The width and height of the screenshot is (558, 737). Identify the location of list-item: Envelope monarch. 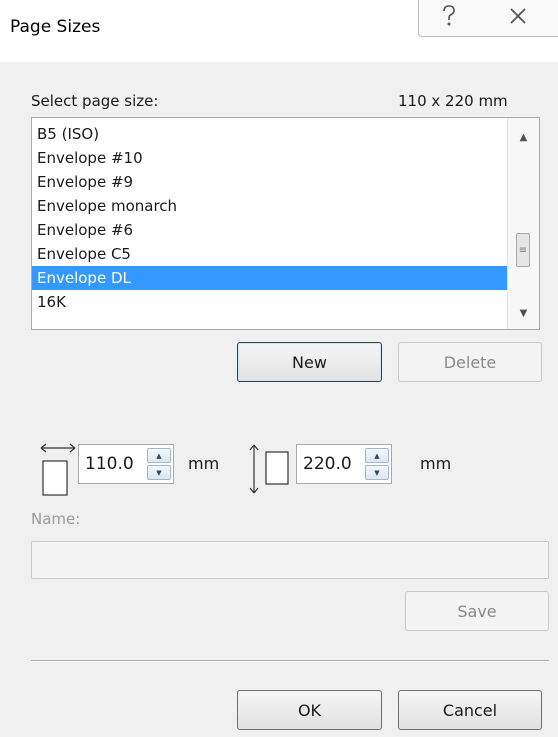
(269, 206).